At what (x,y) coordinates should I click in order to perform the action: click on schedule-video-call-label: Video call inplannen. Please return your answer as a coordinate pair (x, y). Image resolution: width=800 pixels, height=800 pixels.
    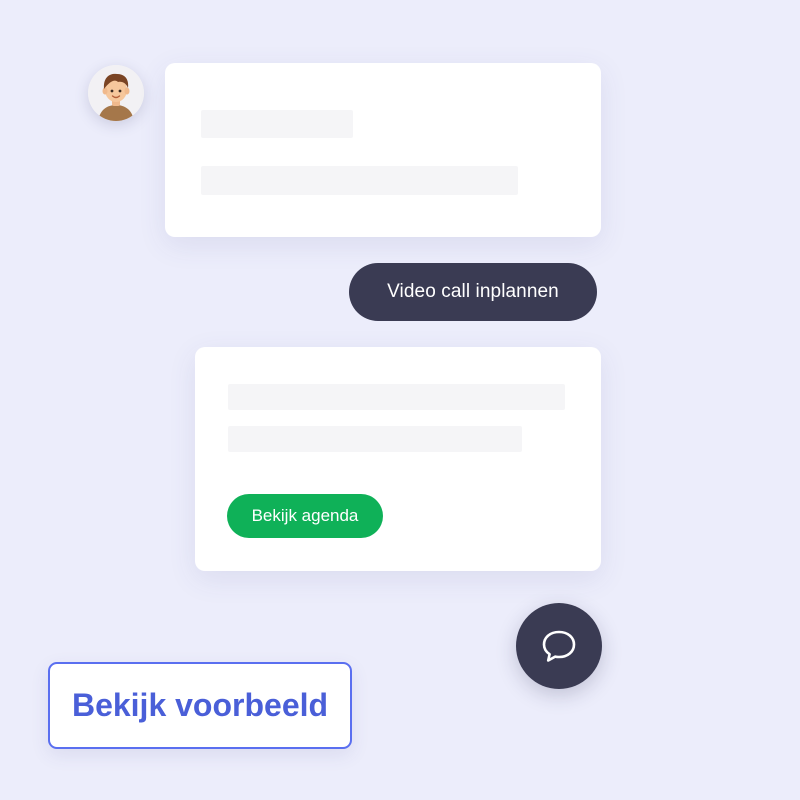
    Looking at the image, I should click on (473, 291).